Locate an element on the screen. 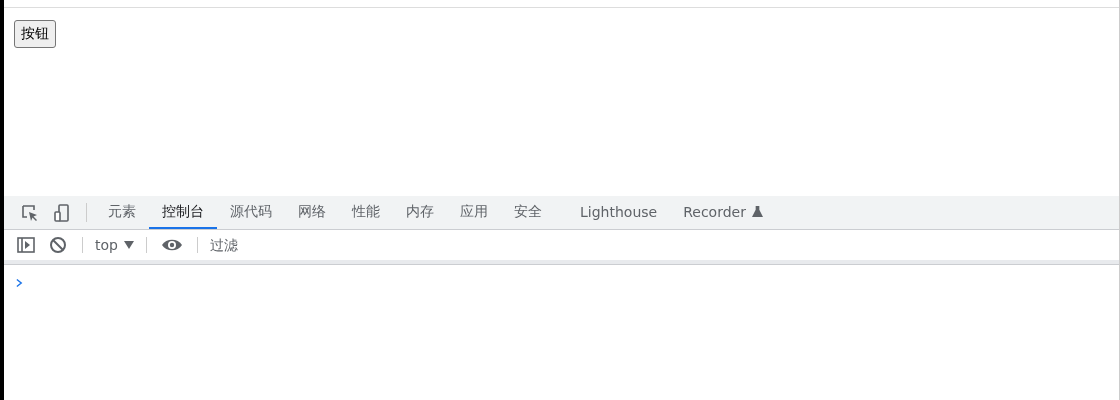  panel-tab: 内存 is located at coordinates (420, 212).